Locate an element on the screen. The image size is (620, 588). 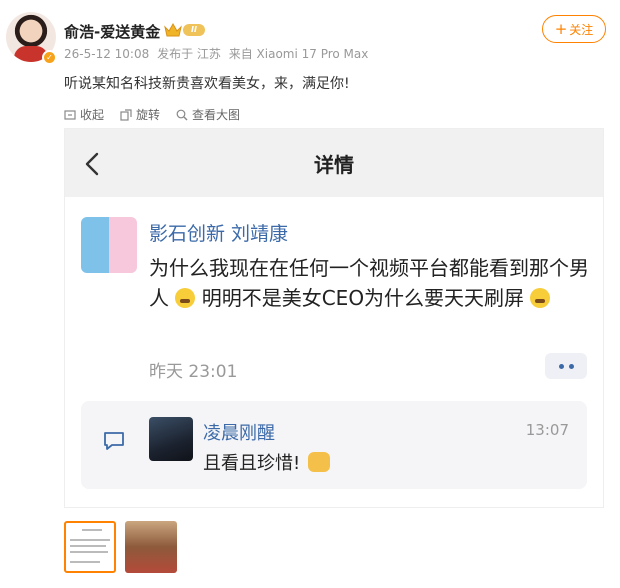
collapse-button: 收起 is located at coordinates (84, 114).